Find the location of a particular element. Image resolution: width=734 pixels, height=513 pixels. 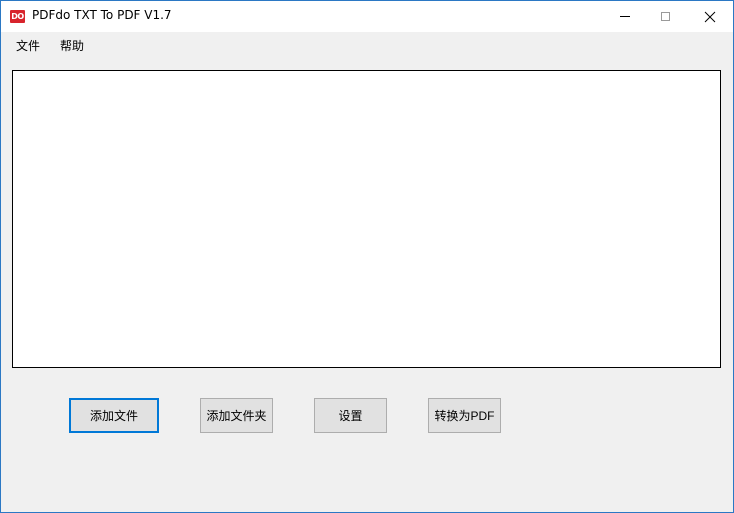

close-button is located at coordinates (710, 16).